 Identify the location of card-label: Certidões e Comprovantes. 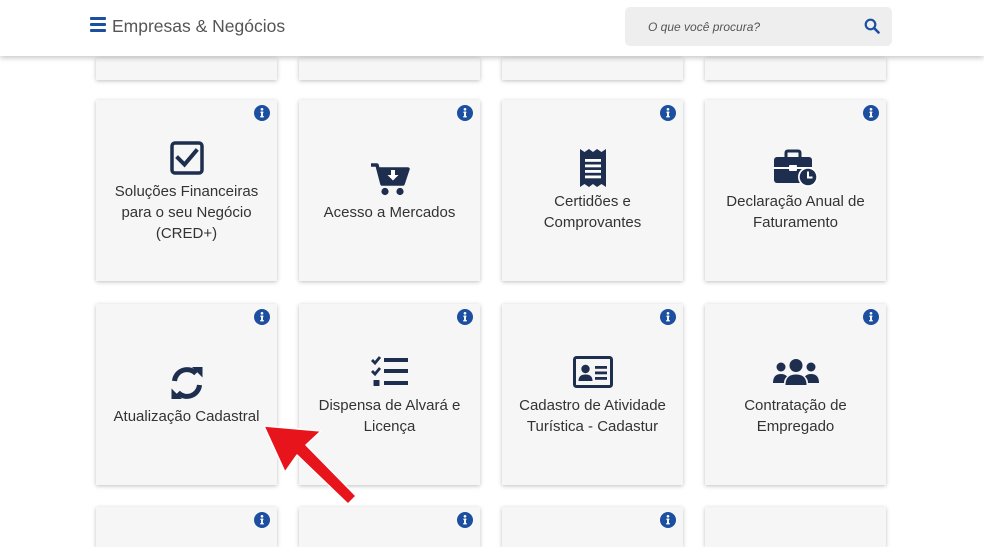
(592, 212).